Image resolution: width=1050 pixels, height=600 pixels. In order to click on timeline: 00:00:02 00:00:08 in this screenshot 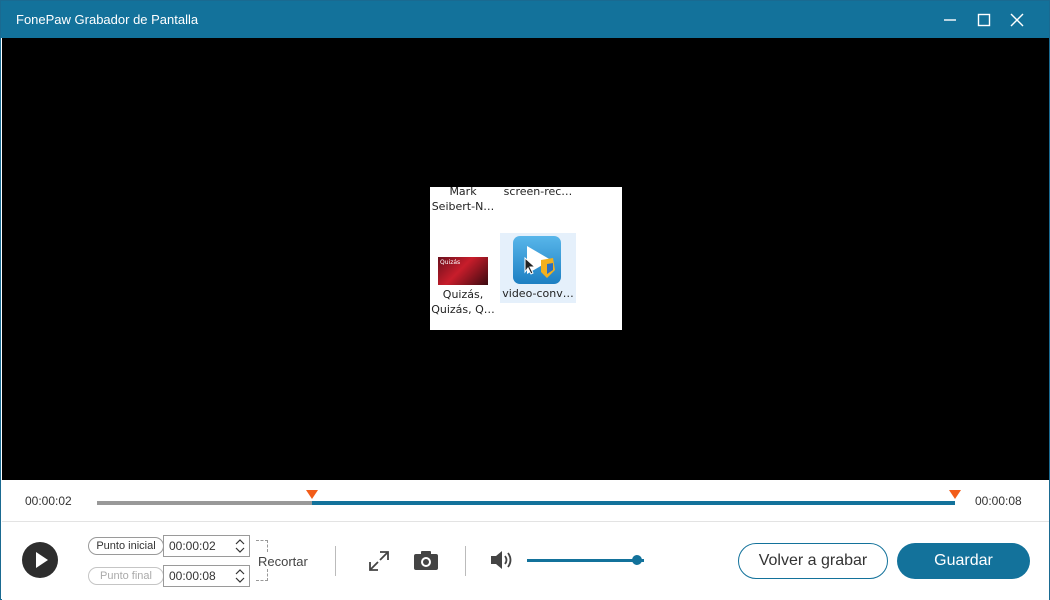, I will do `click(525, 501)`.